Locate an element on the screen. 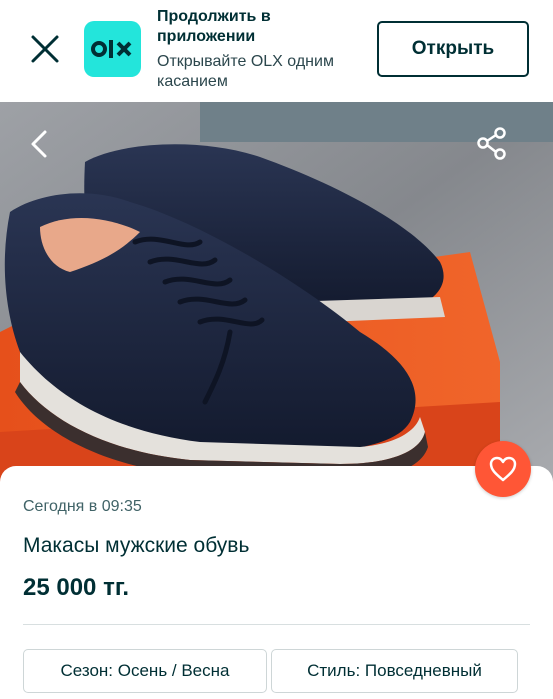 The height and width of the screenshot is (699, 553). olx-logo is located at coordinates (112, 49).